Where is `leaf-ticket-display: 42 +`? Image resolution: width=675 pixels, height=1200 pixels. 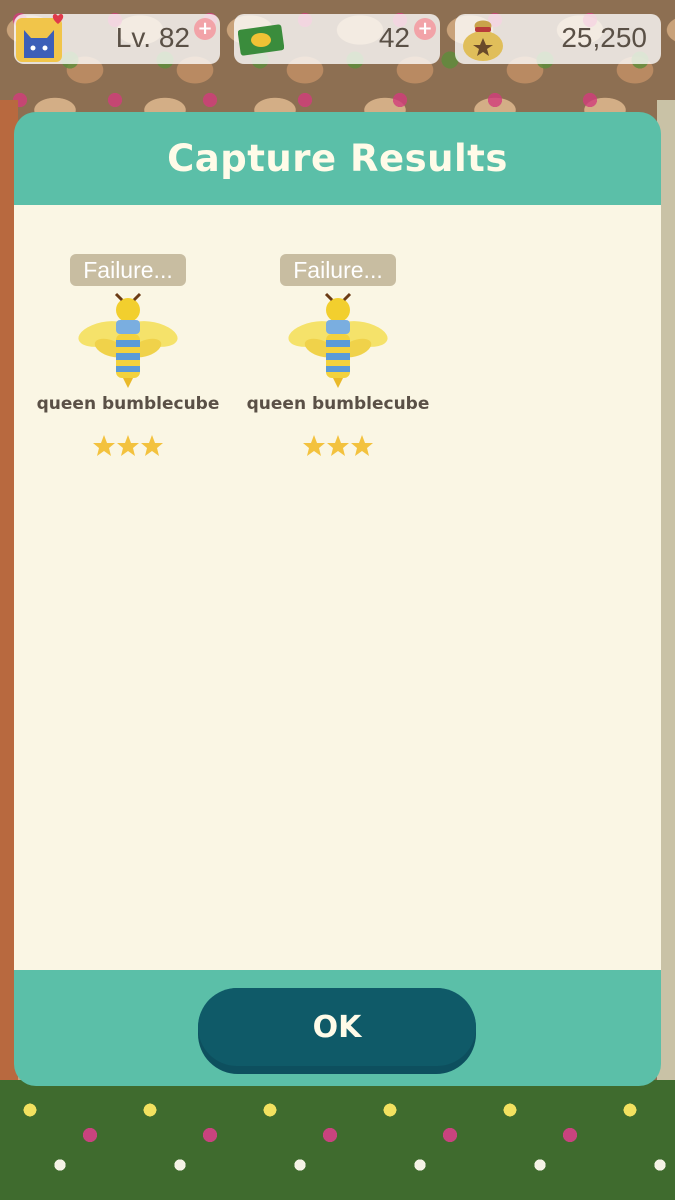
leaf-ticket-display: 42 + is located at coordinates (337, 39).